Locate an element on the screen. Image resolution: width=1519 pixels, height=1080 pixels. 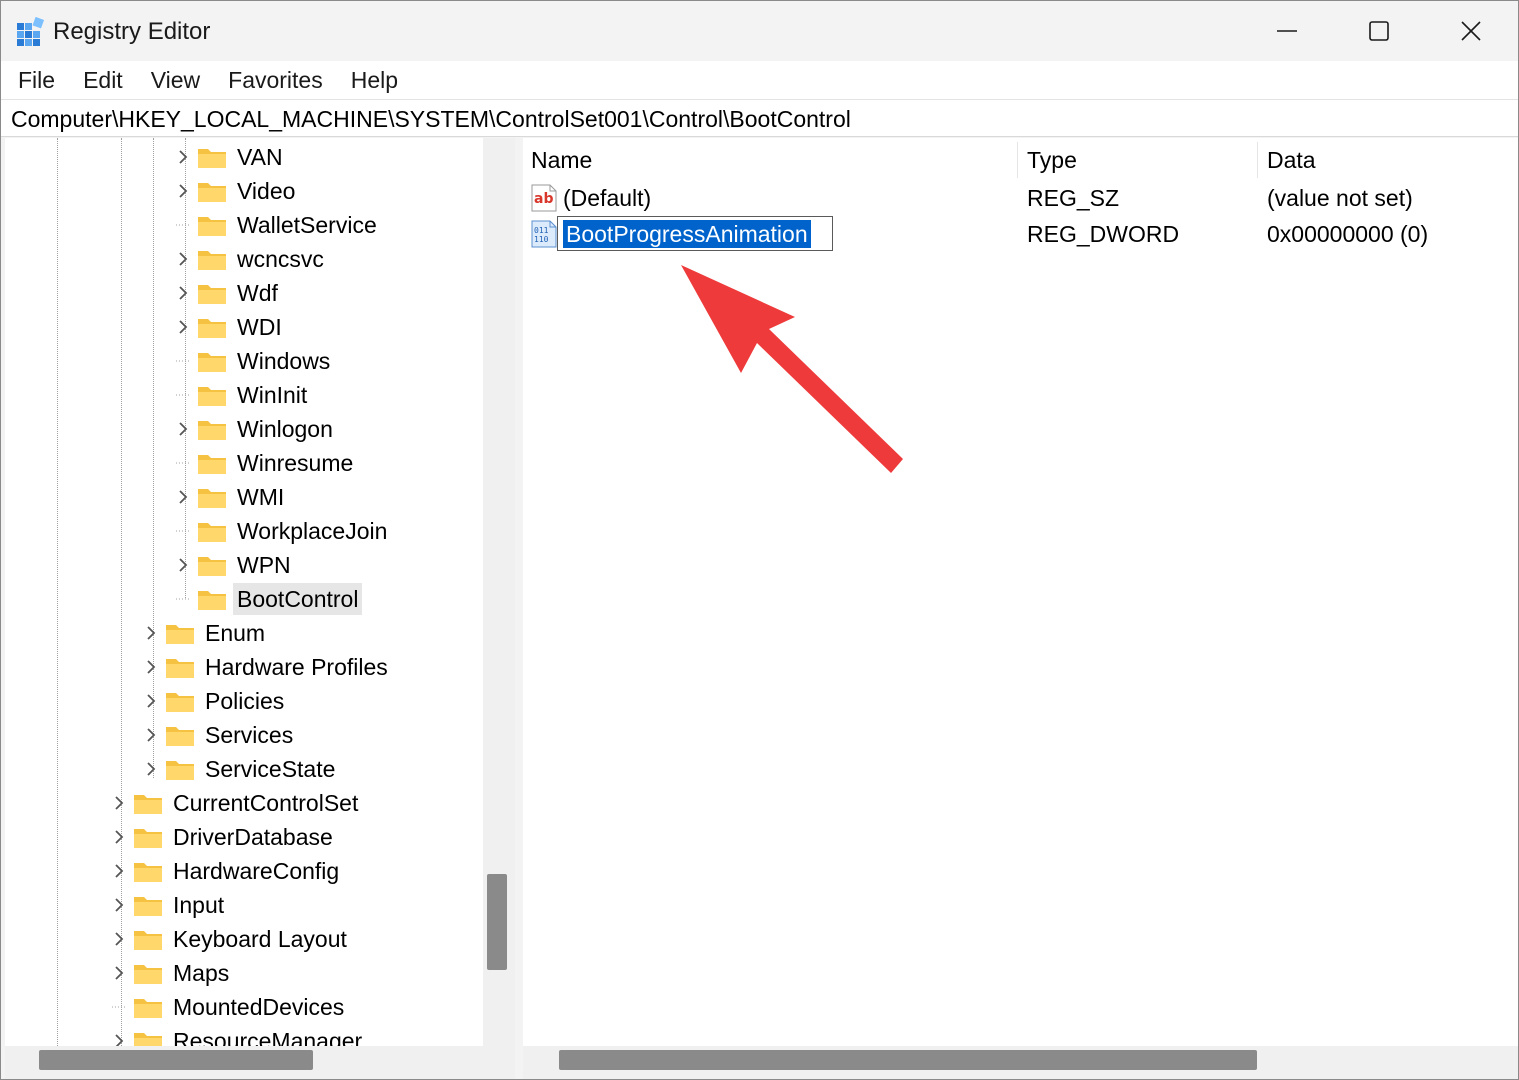
tree-item: VAN is located at coordinates (230, 157).